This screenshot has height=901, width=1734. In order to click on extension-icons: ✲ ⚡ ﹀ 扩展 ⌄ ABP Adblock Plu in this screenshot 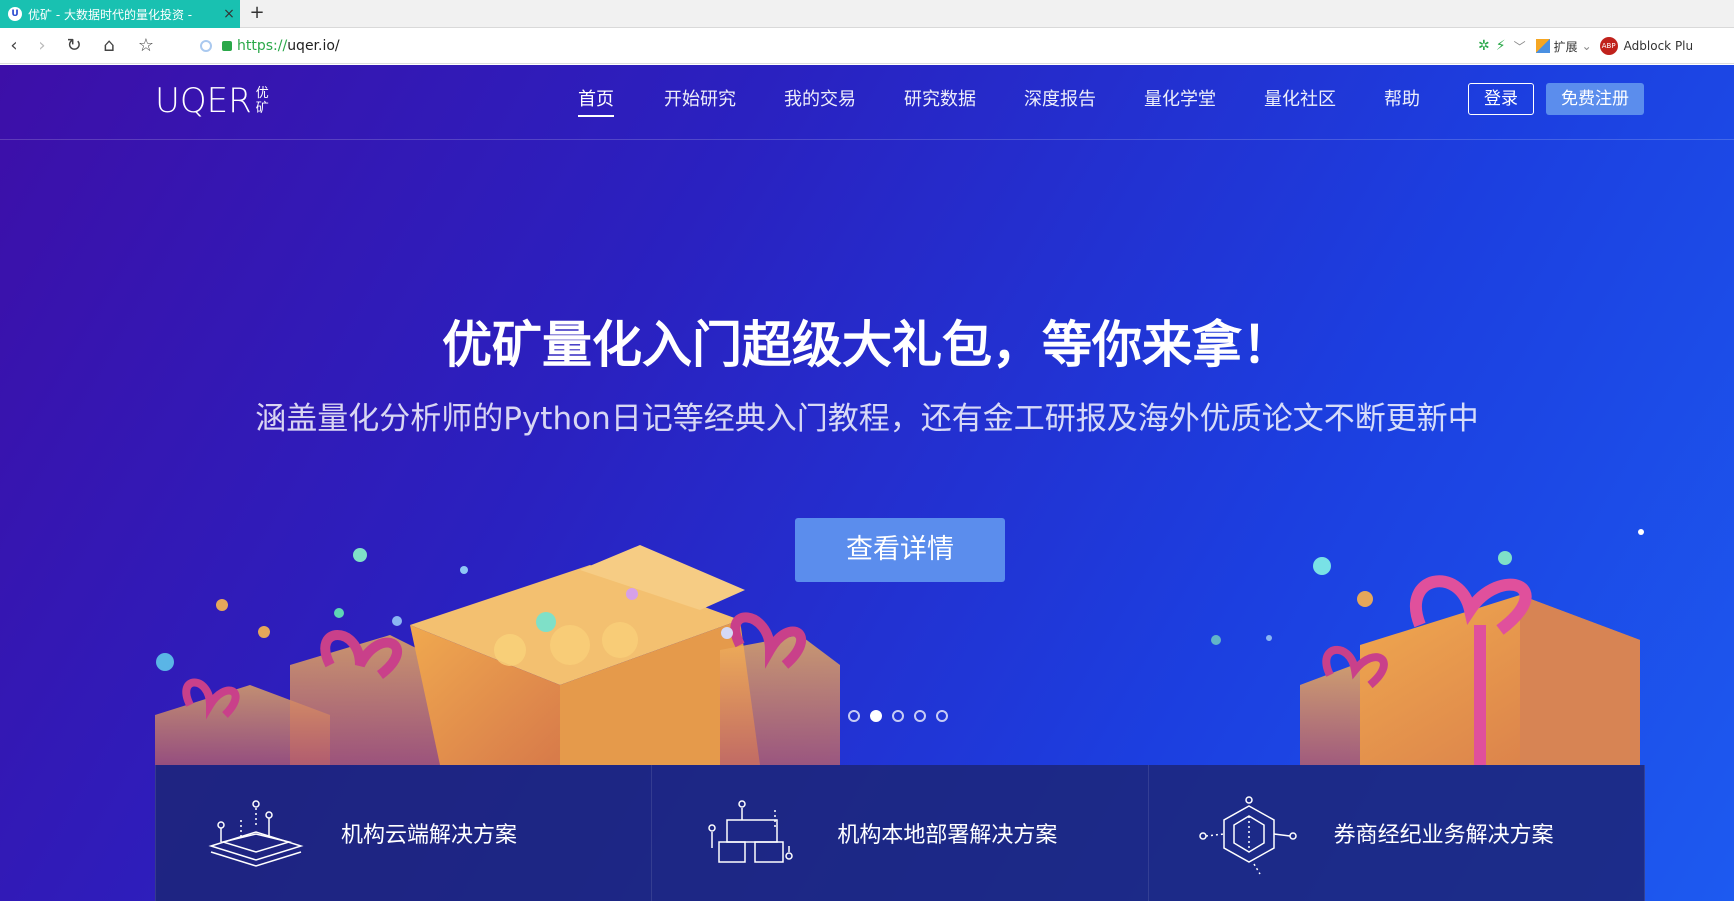, I will do `click(1585, 46)`.